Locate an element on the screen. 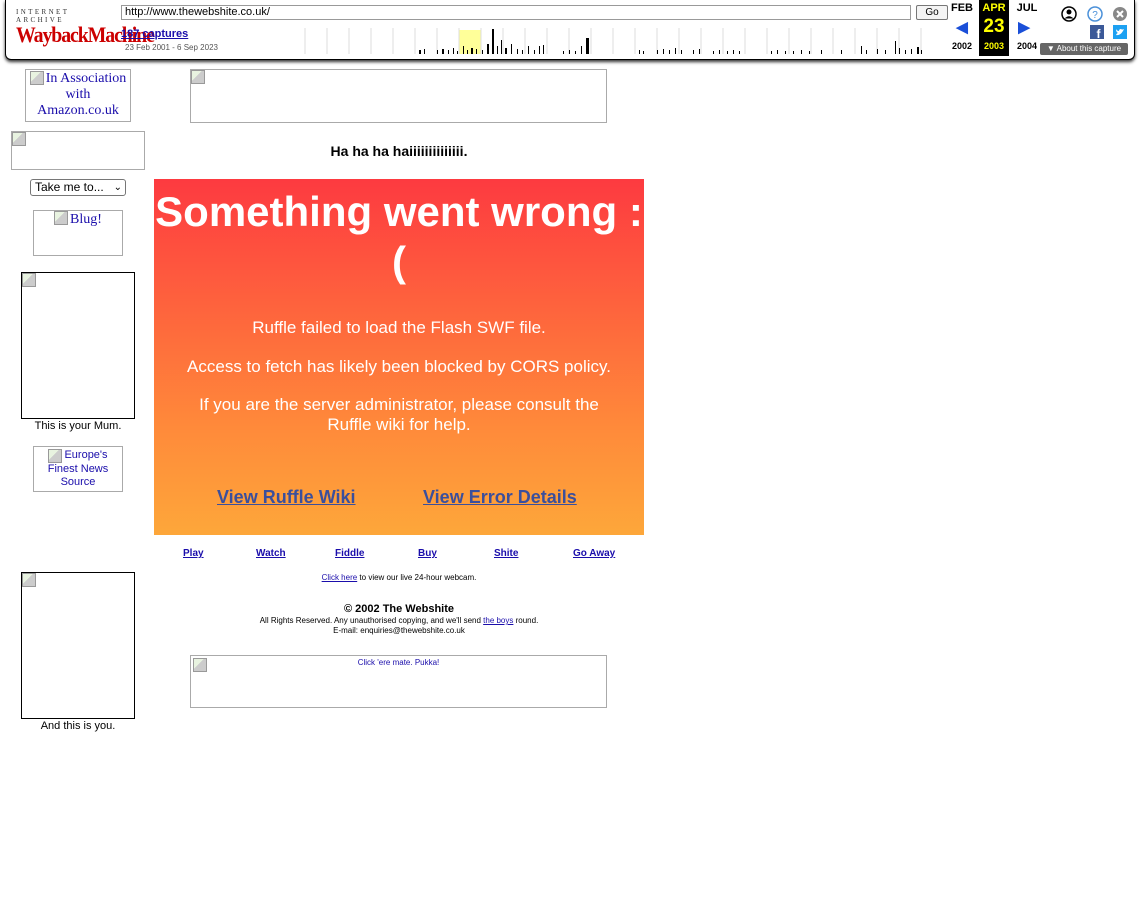  prev-month-label: FEB is located at coordinates (962, 8).